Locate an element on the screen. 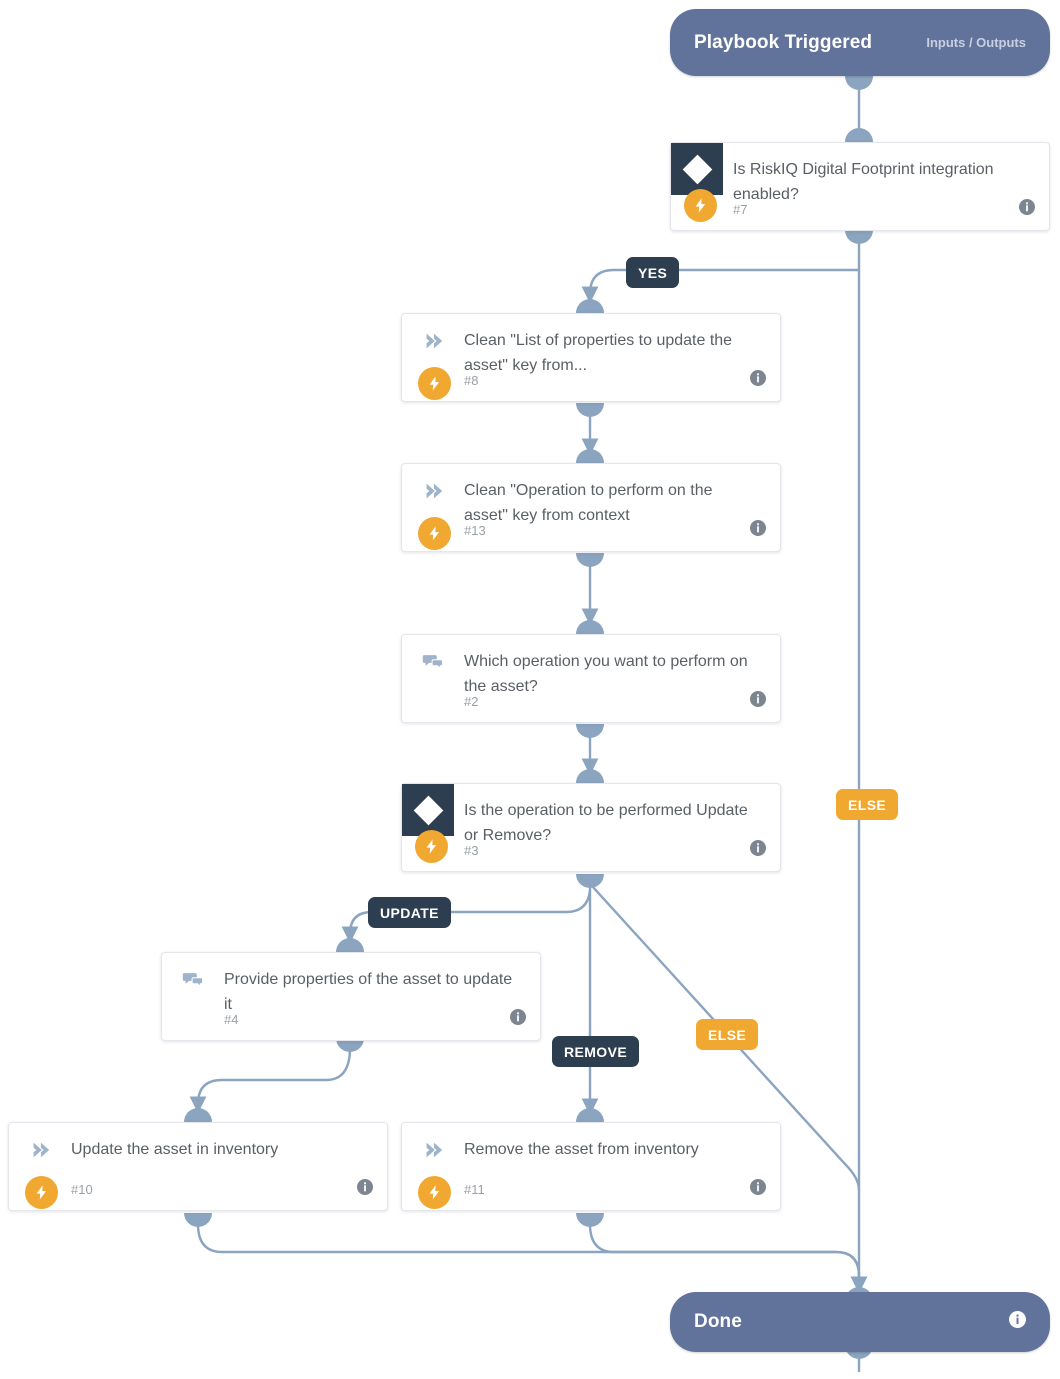 The width and height of the screenshot is (1060, 1379). edge-n4-to-n10 is located at coordinates (270, 1080).